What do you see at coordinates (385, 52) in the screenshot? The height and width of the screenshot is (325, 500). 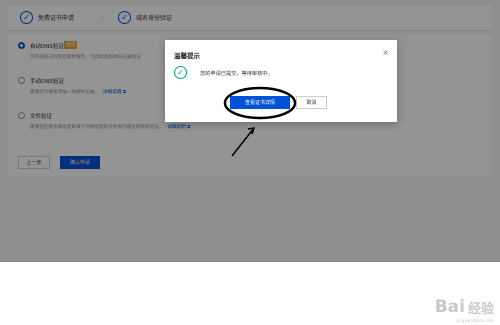 I see `close-icon: ×` at bounding box center [385, 52].